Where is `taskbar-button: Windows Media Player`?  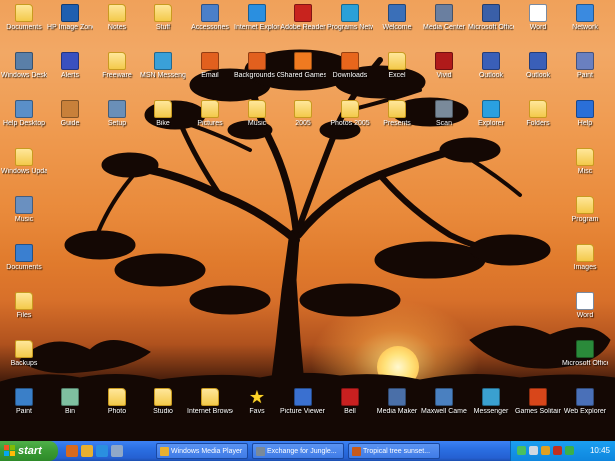 taskbar-button: Windows Media Player is located at coordinates (202, 451).